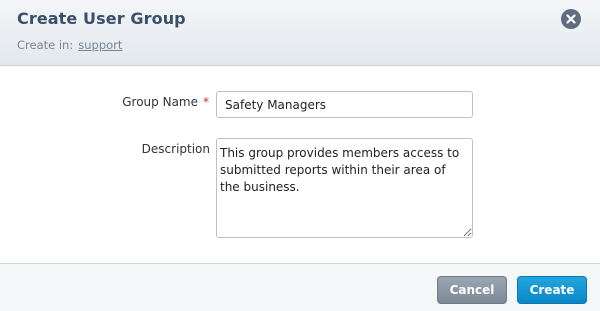 The image size is (600, 311). I want to click on required-marker: *, so click(206, 102).